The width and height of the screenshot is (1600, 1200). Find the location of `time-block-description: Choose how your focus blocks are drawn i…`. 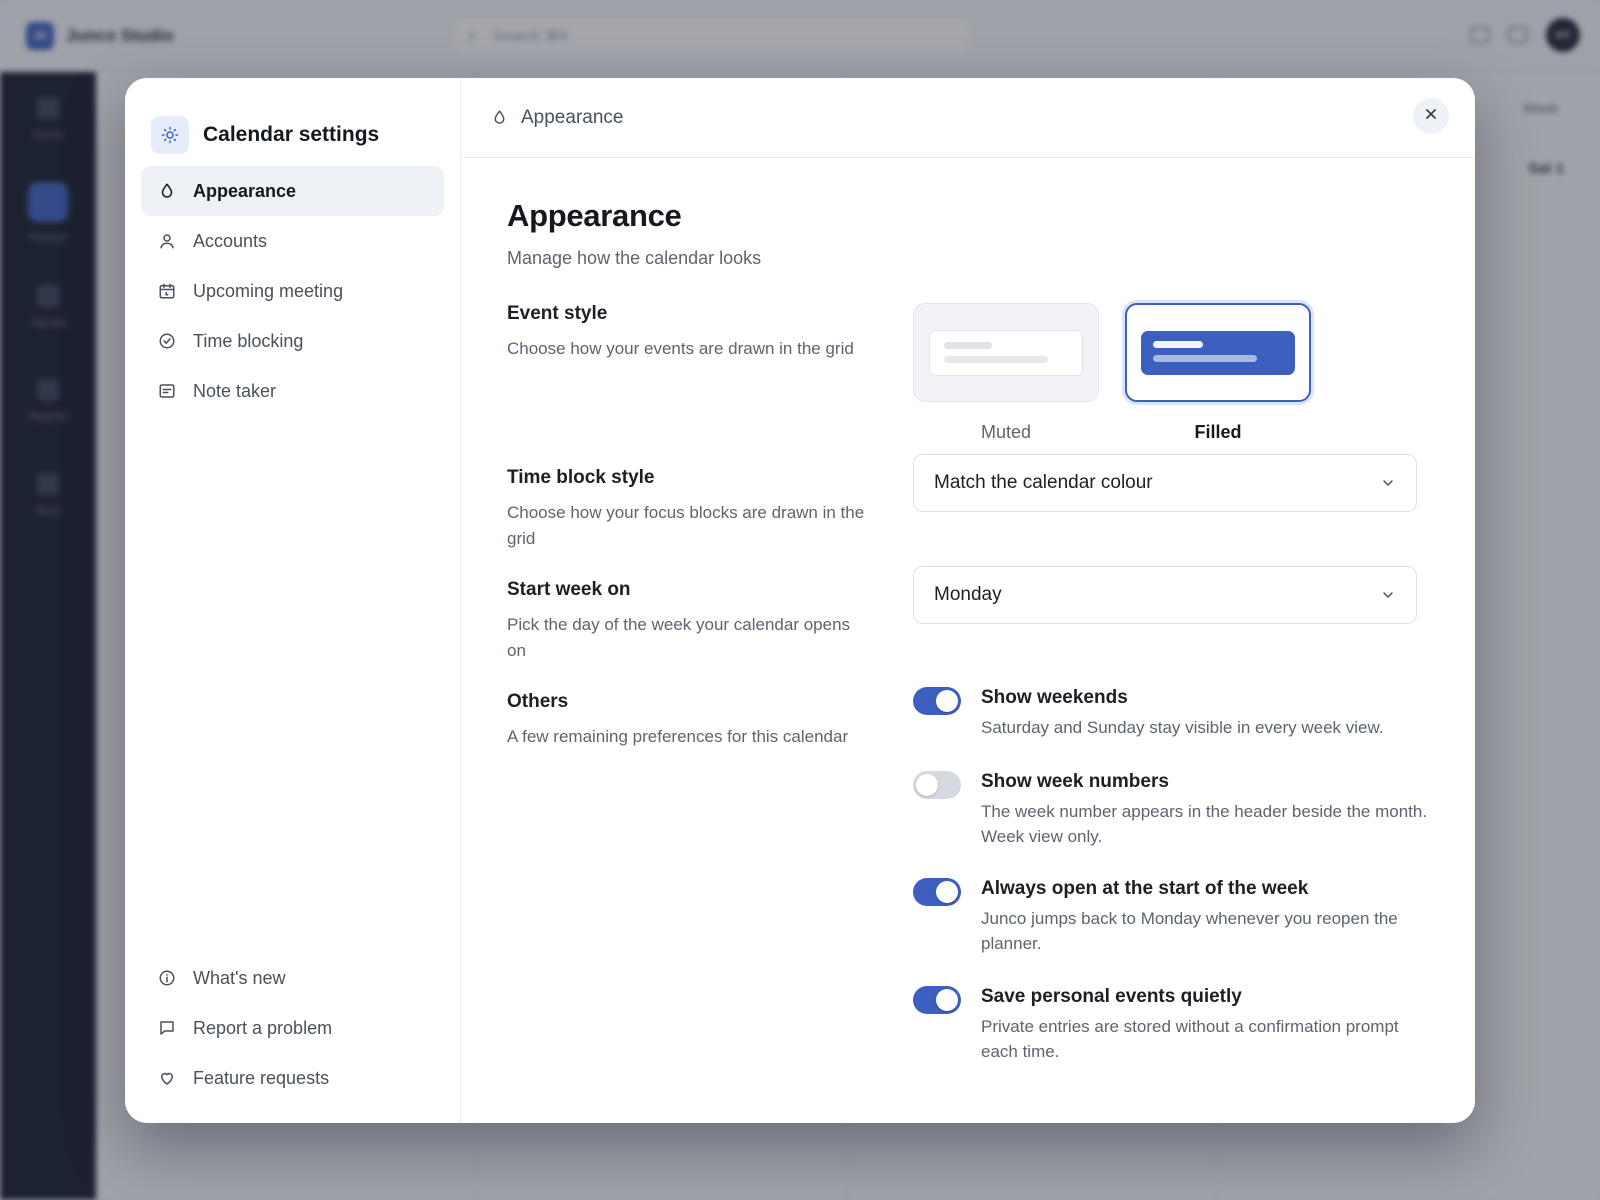

time-block-description: Choose how your focus blocks are drawn i… is located at coordinates (686, 525).